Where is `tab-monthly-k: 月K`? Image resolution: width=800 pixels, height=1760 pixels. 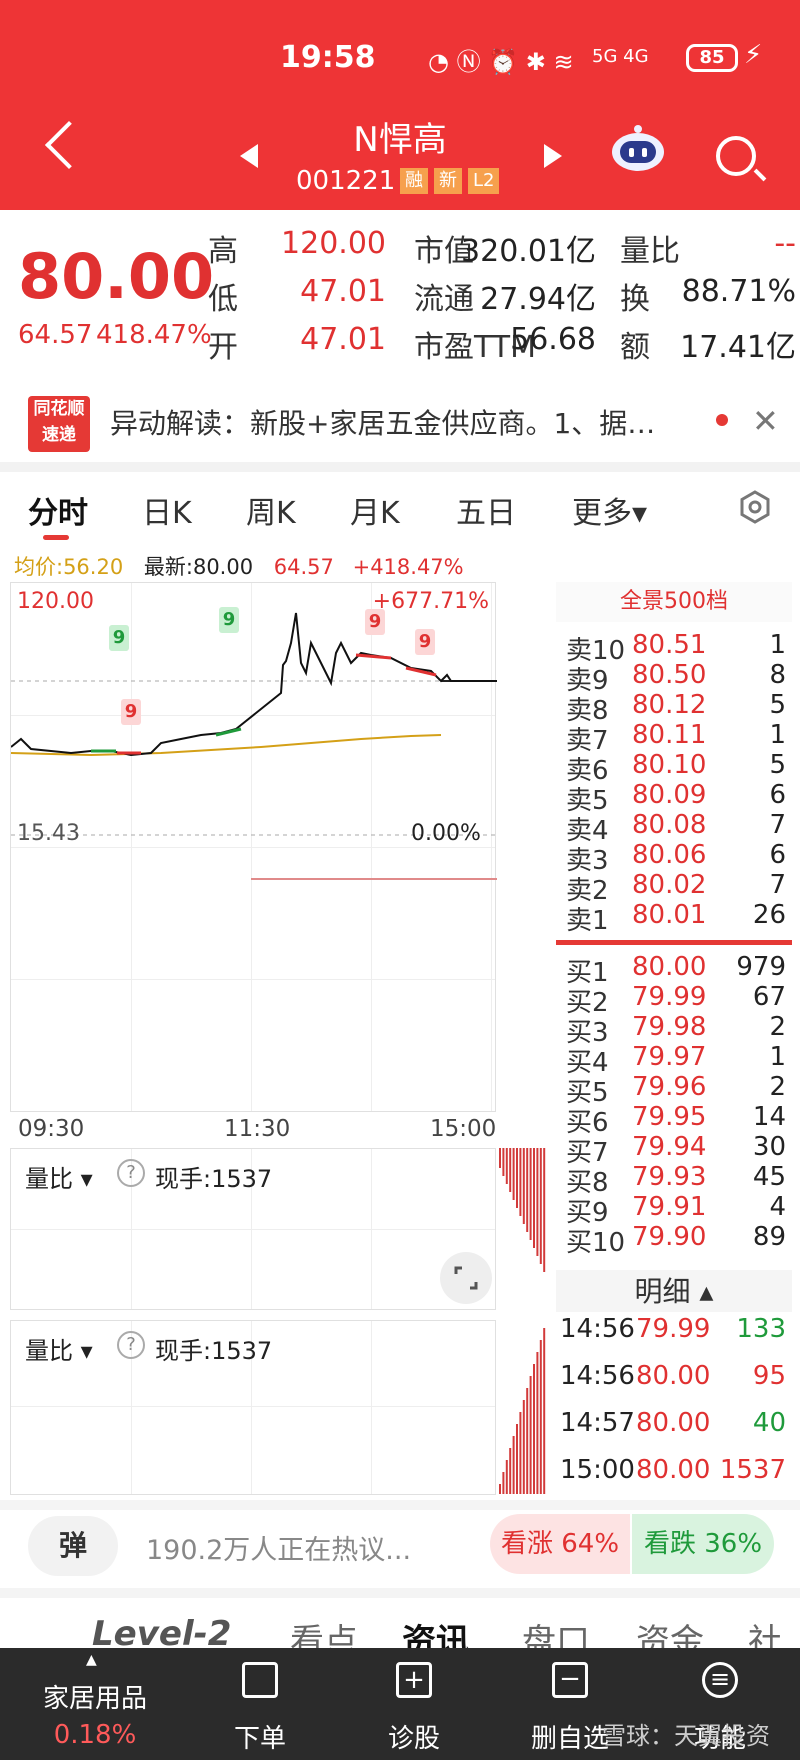
tab-monthly-k: 月K is located at coordinates (375, 510).